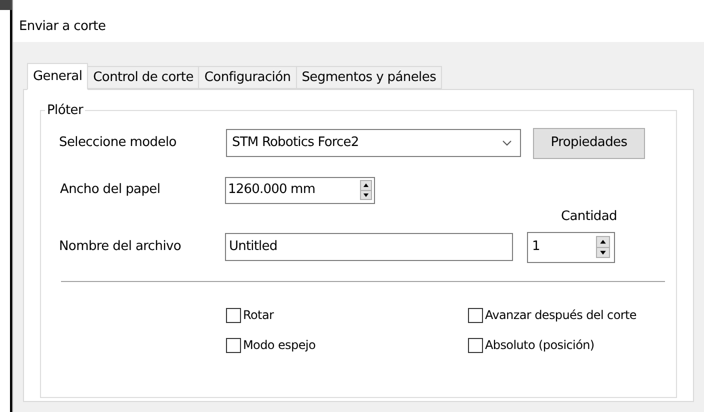 The width and height of the screenshot is (704, 412). I want to click on checkbox-label: Avanzar después del corte, so click(561, 315).